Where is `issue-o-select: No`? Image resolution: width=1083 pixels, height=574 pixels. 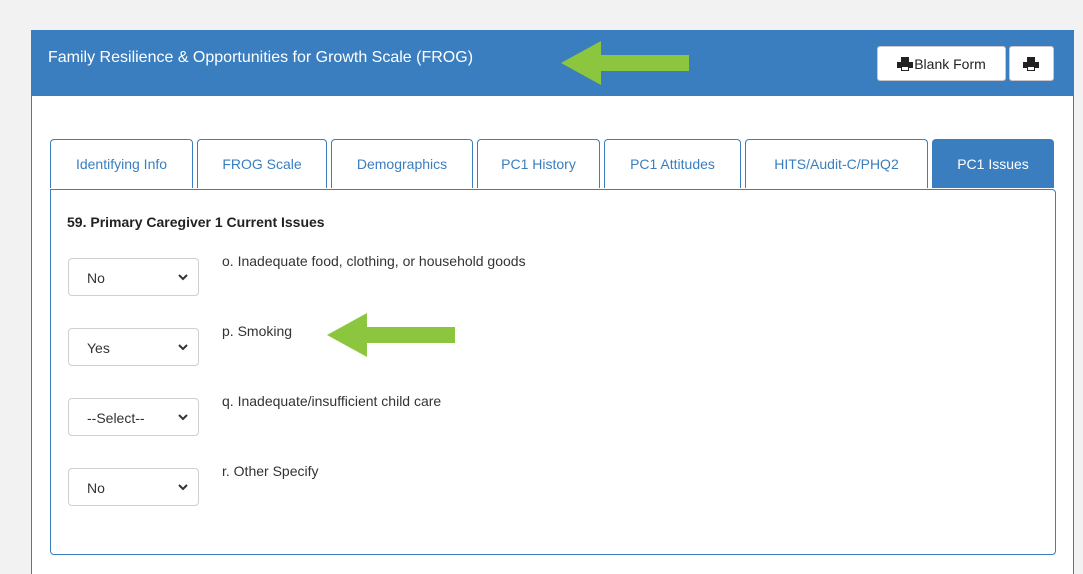
issue-o-select: No is located at coordinates (133, 277).